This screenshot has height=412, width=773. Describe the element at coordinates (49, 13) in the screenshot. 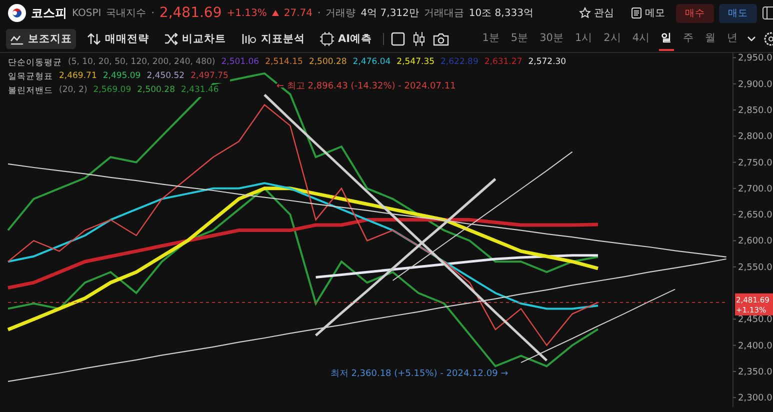

I see `index-name: 코스피` at that location.